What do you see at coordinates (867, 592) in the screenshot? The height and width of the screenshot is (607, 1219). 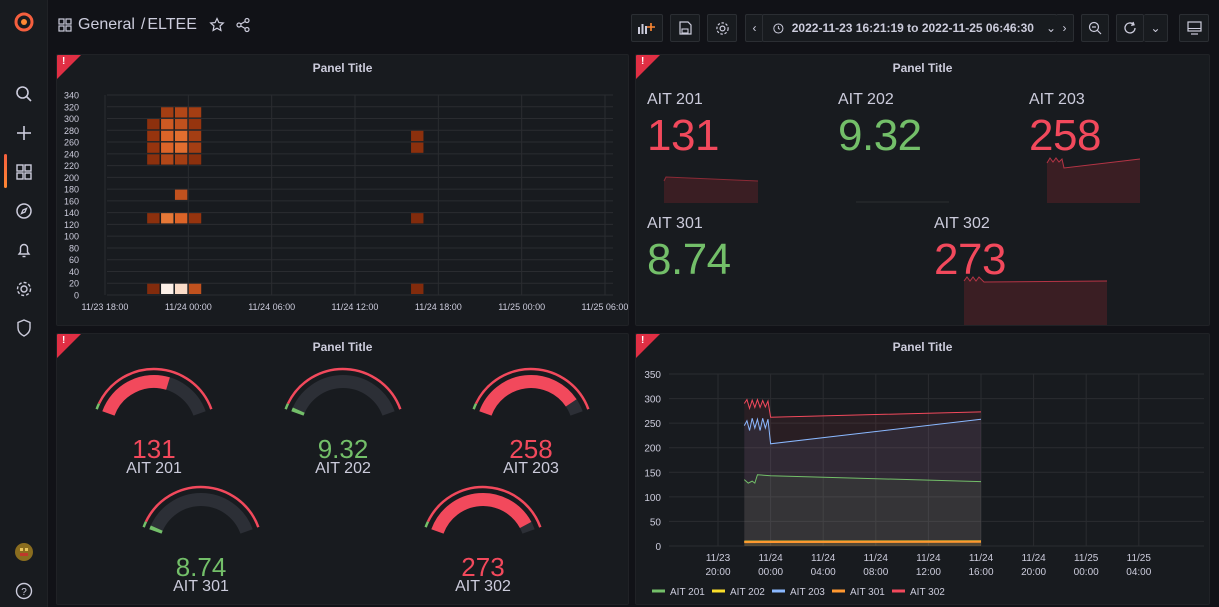 I see `legend-label: AIT 301` at bounding box center [867, 592].